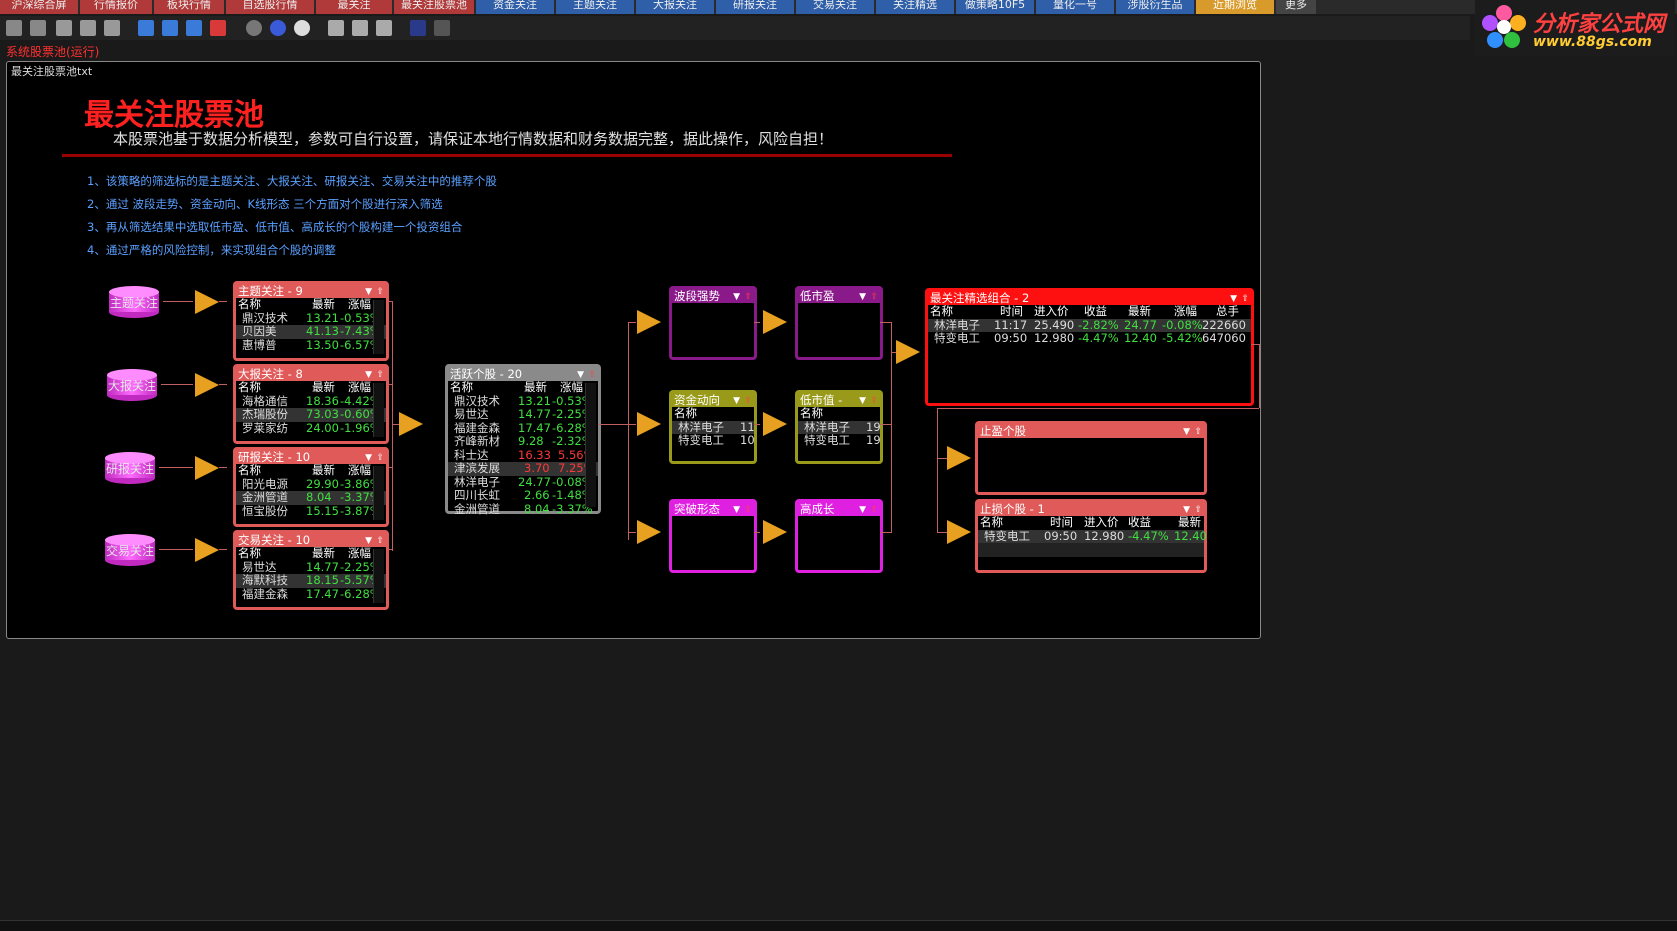 Image resolution: width=1677 pixels, height=931 pixels. I want to click on panel-low-cap: 低市值 - ▼ ⇧ 名称 林洋电子 19 特变电工 19, so click(839, 427).